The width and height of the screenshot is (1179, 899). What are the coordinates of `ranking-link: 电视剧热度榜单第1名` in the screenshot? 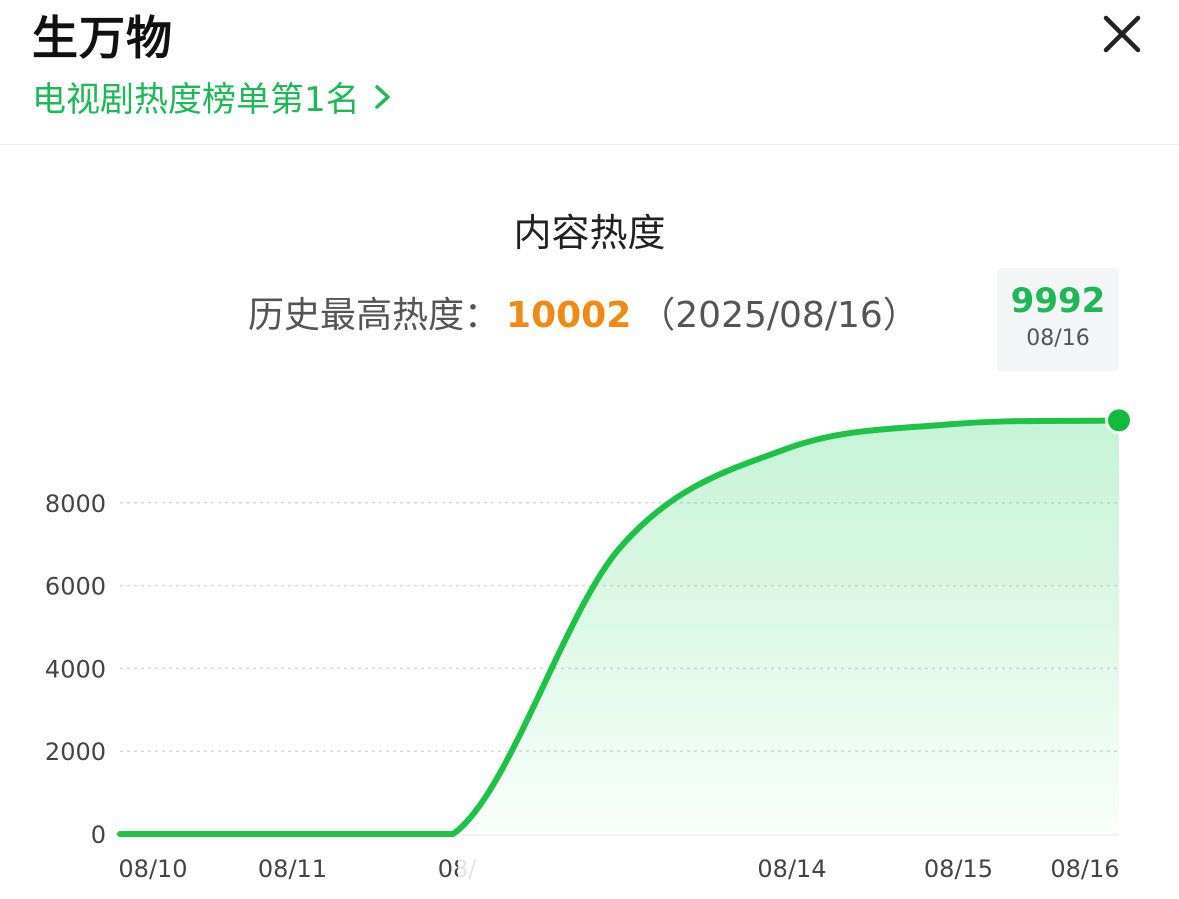 It's located at (213, 96).